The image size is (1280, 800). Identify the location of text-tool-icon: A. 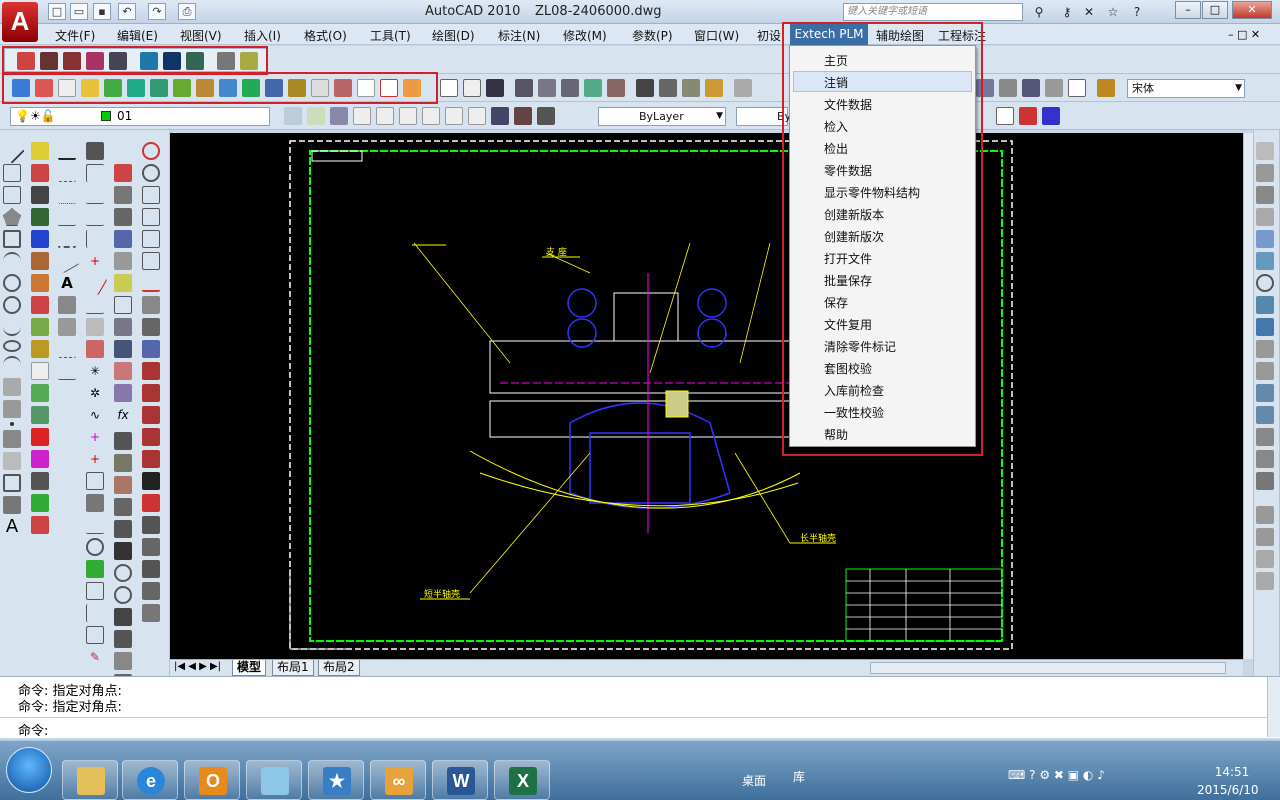
(67, 283).